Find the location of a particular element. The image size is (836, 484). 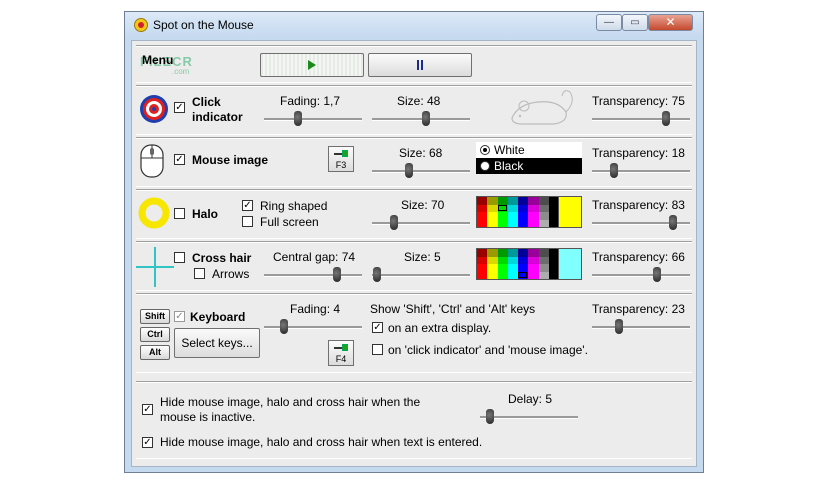

full-screen-checkbox is located at coordinates (247, 221).